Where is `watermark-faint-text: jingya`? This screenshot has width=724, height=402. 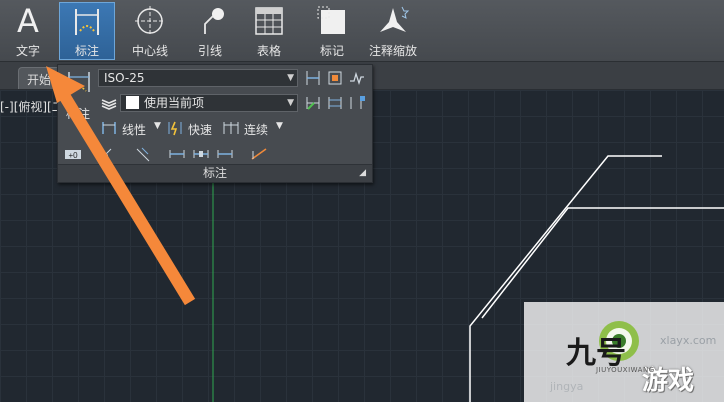
watermark-faint-text: jingya is located at coordinates (567, 386).